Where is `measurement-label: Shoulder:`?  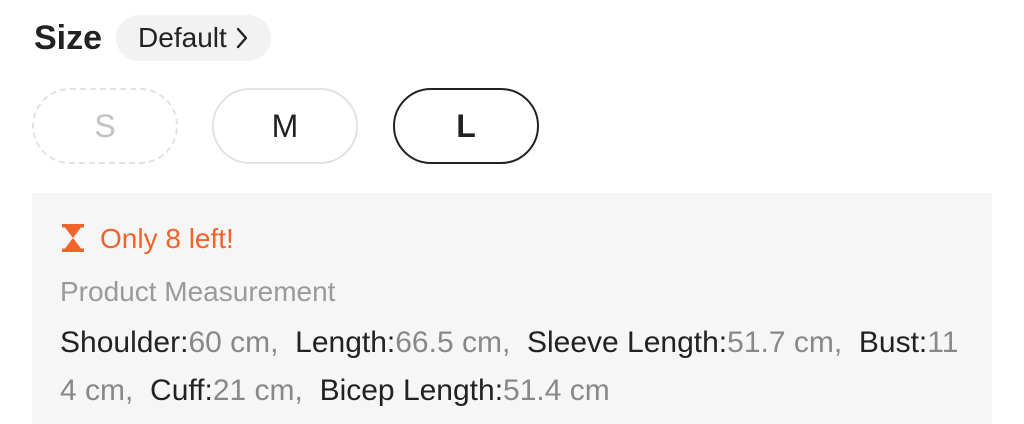 measurement-label: Shoulder: is located at coordinates (124, 342).